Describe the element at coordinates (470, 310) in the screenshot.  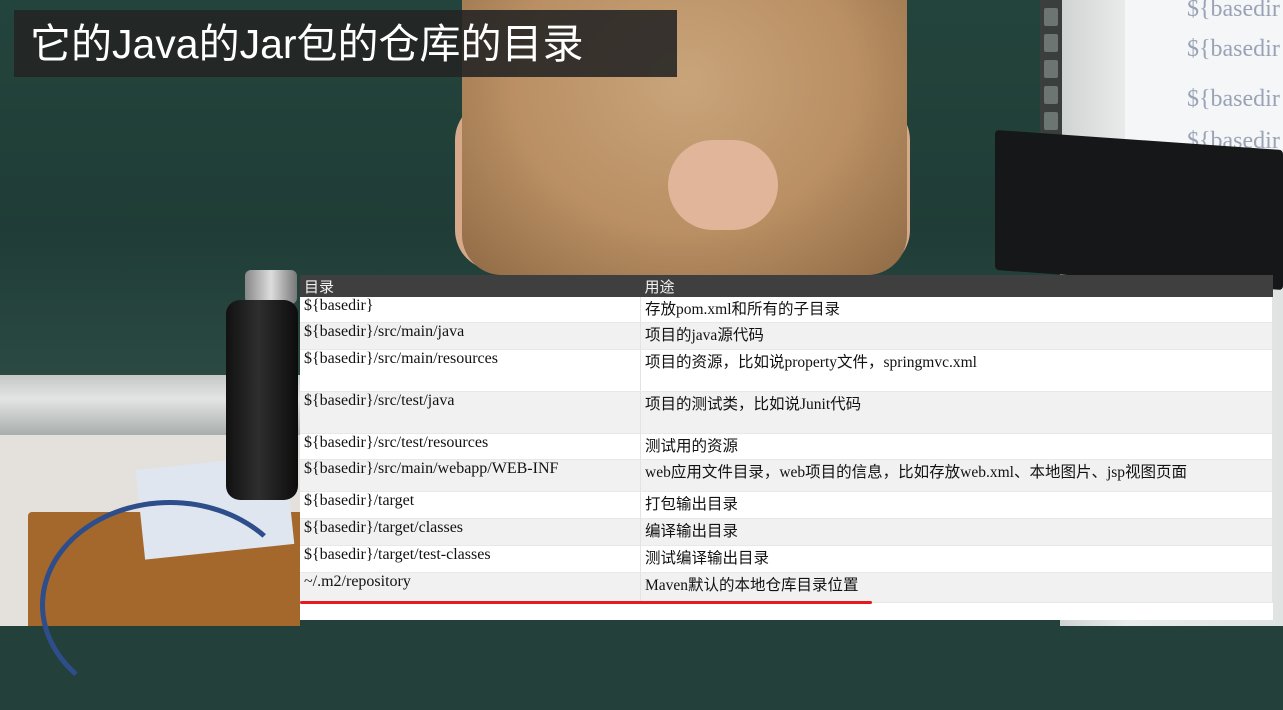
I see `directory-cell: ${basedir}` at that location.